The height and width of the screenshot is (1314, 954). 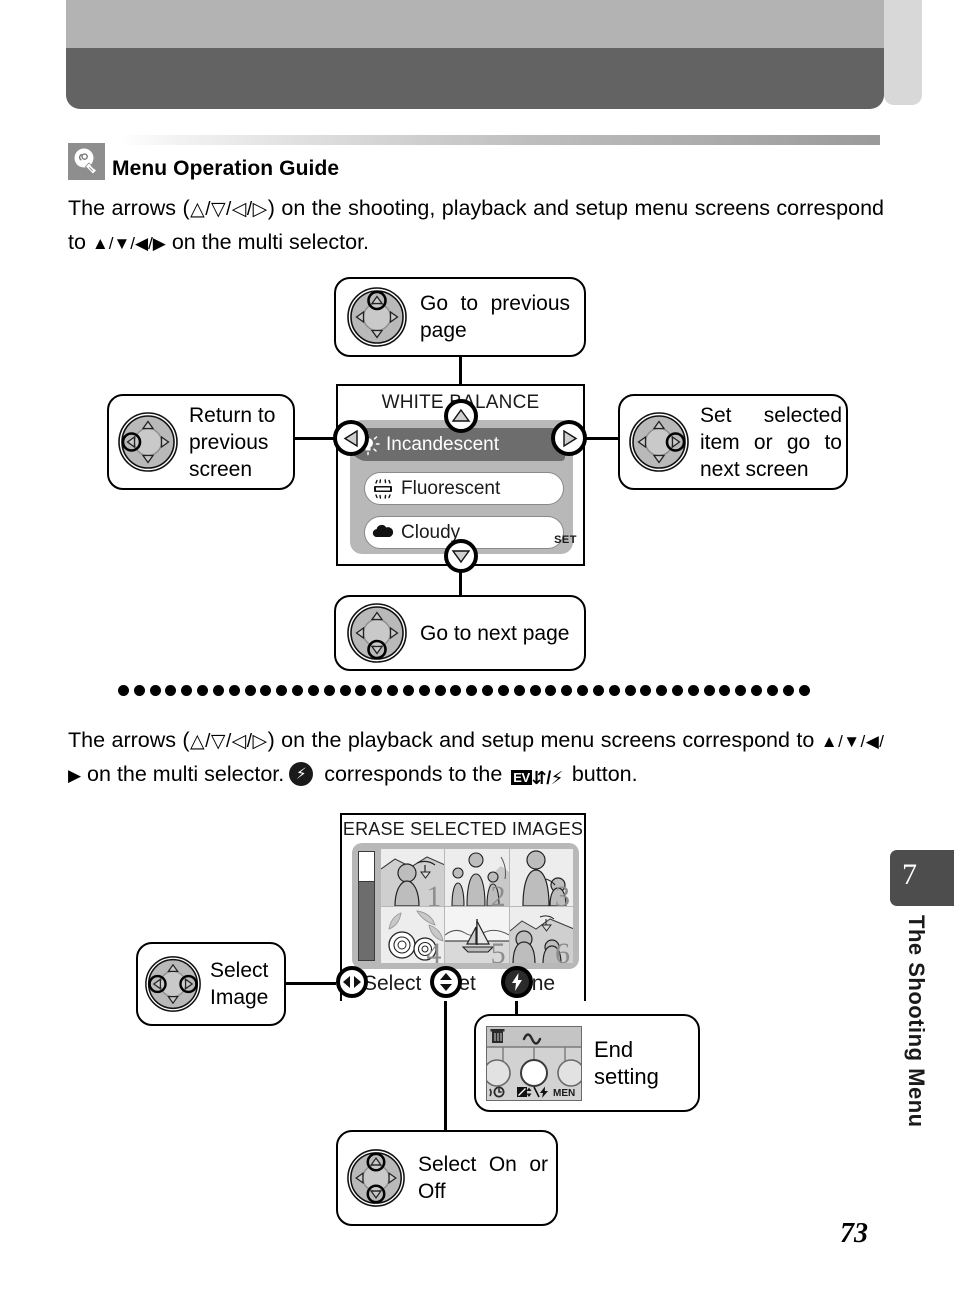 What do you see at coordinates (366, 906) in the screenshot?
I see `scrollbar` at bounding box center [366, 906].